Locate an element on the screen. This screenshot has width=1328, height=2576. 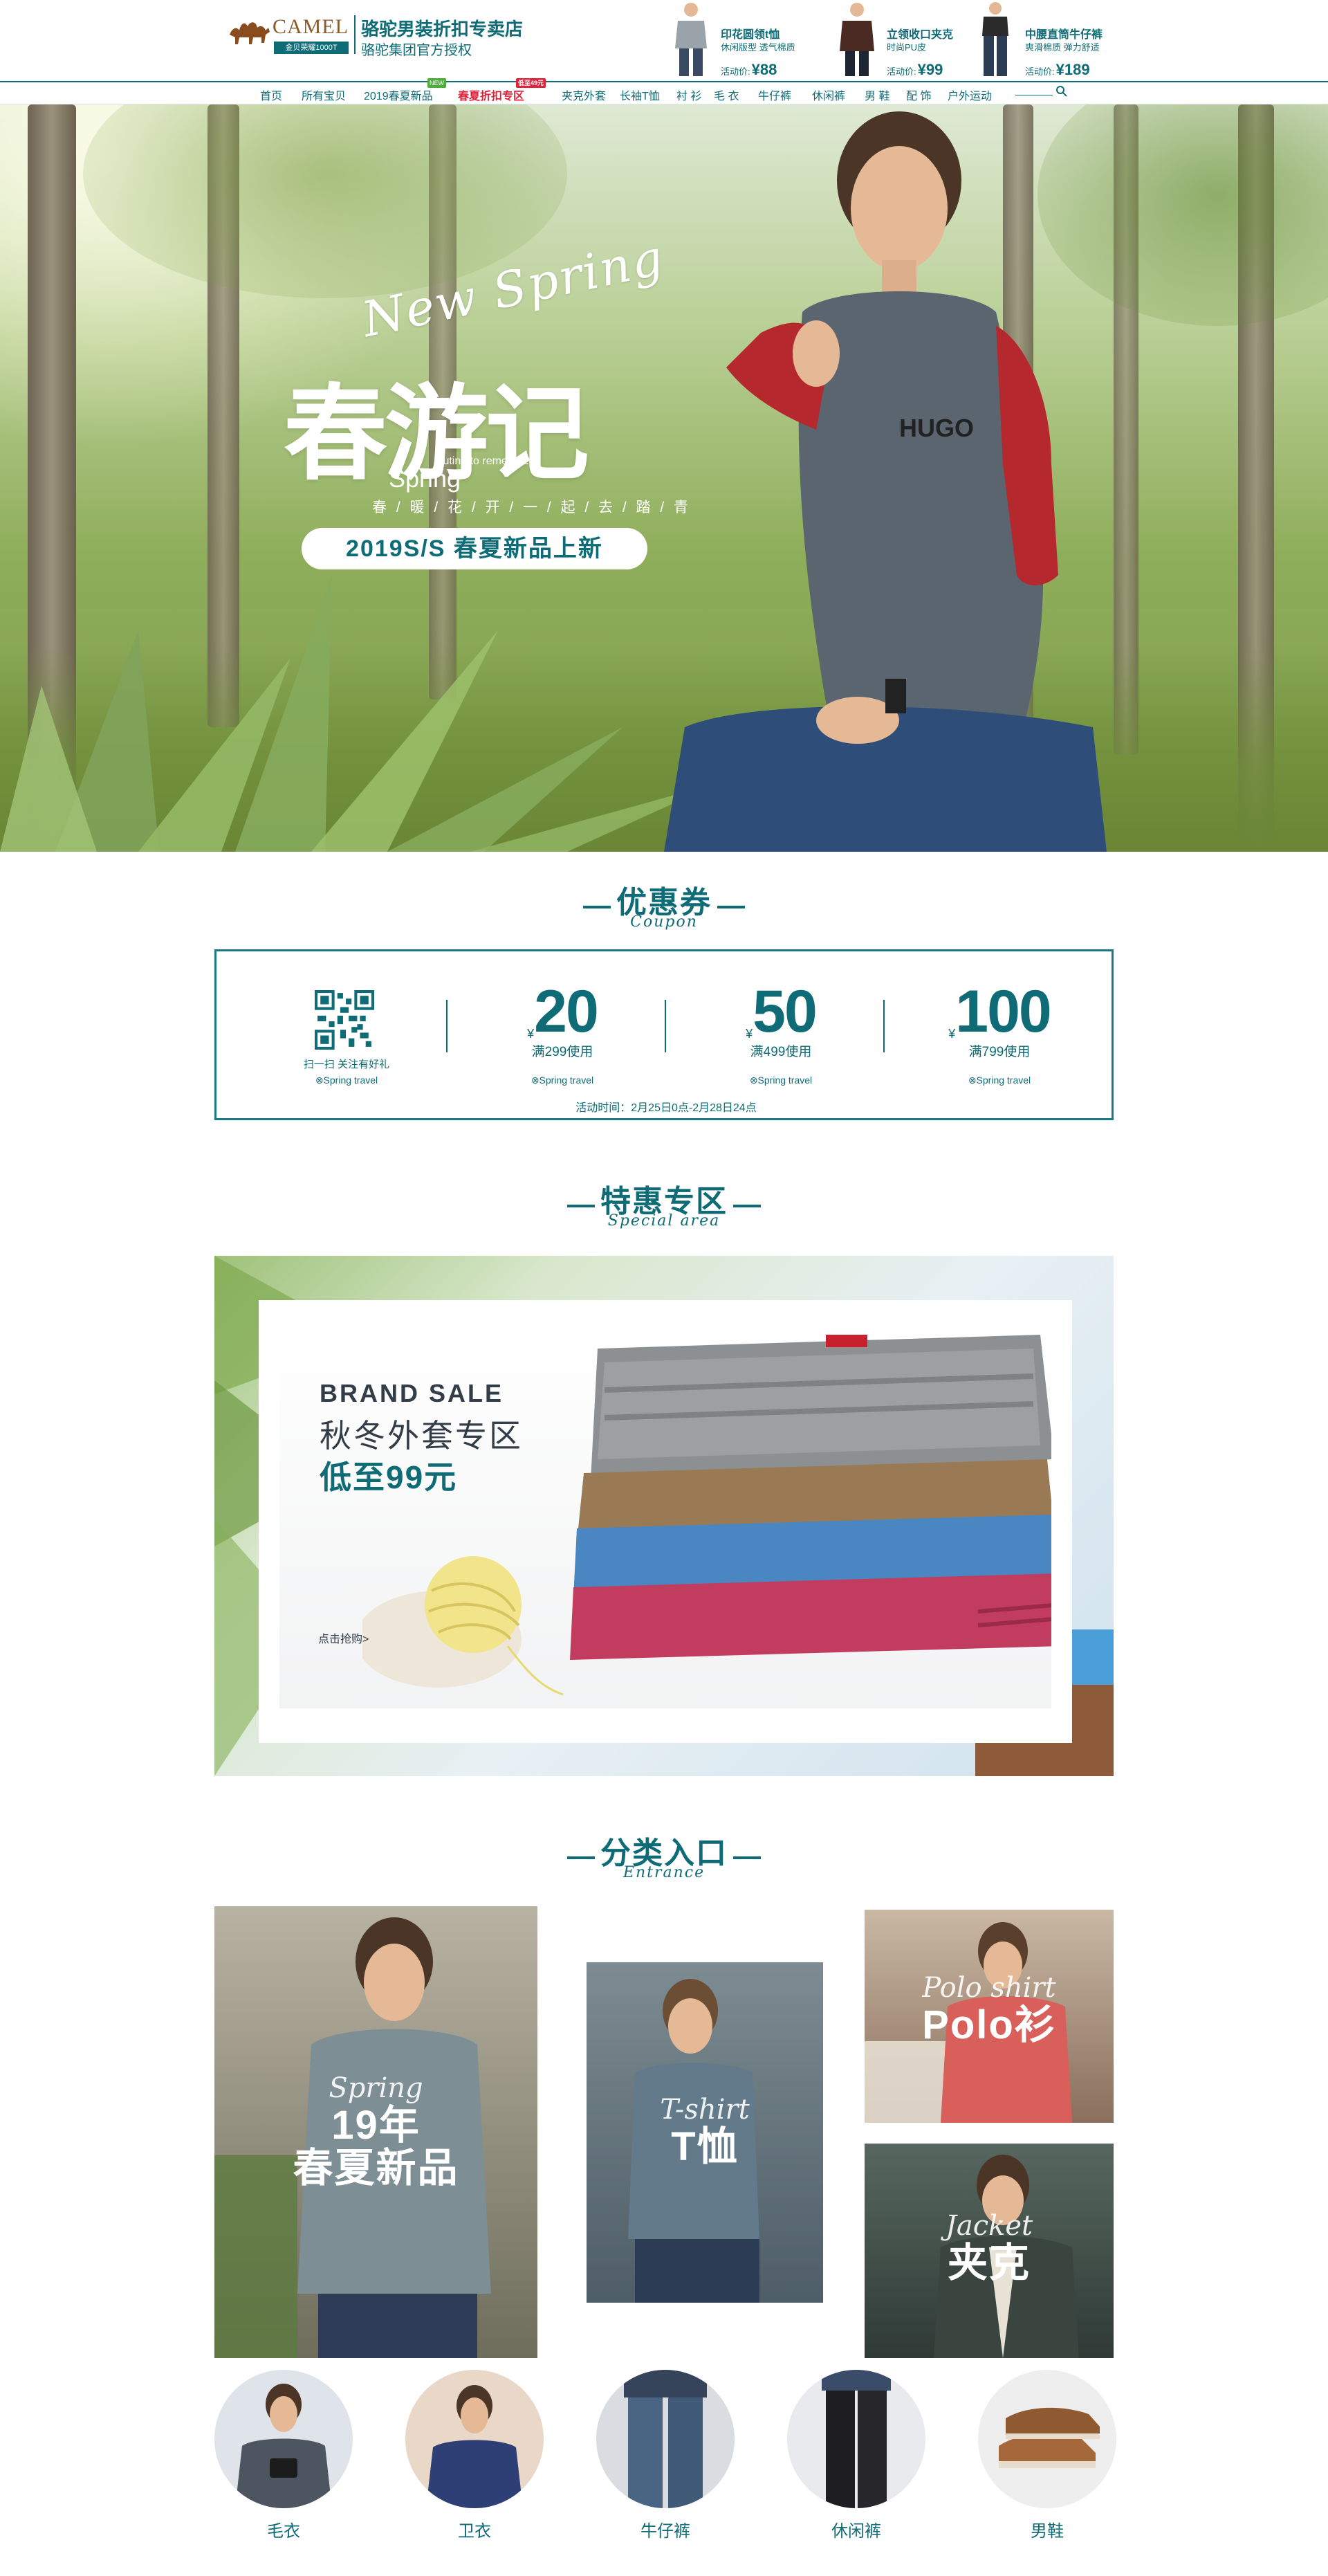
header-product-price: 活动价:¥189 is located at coordinates (1057, 70).